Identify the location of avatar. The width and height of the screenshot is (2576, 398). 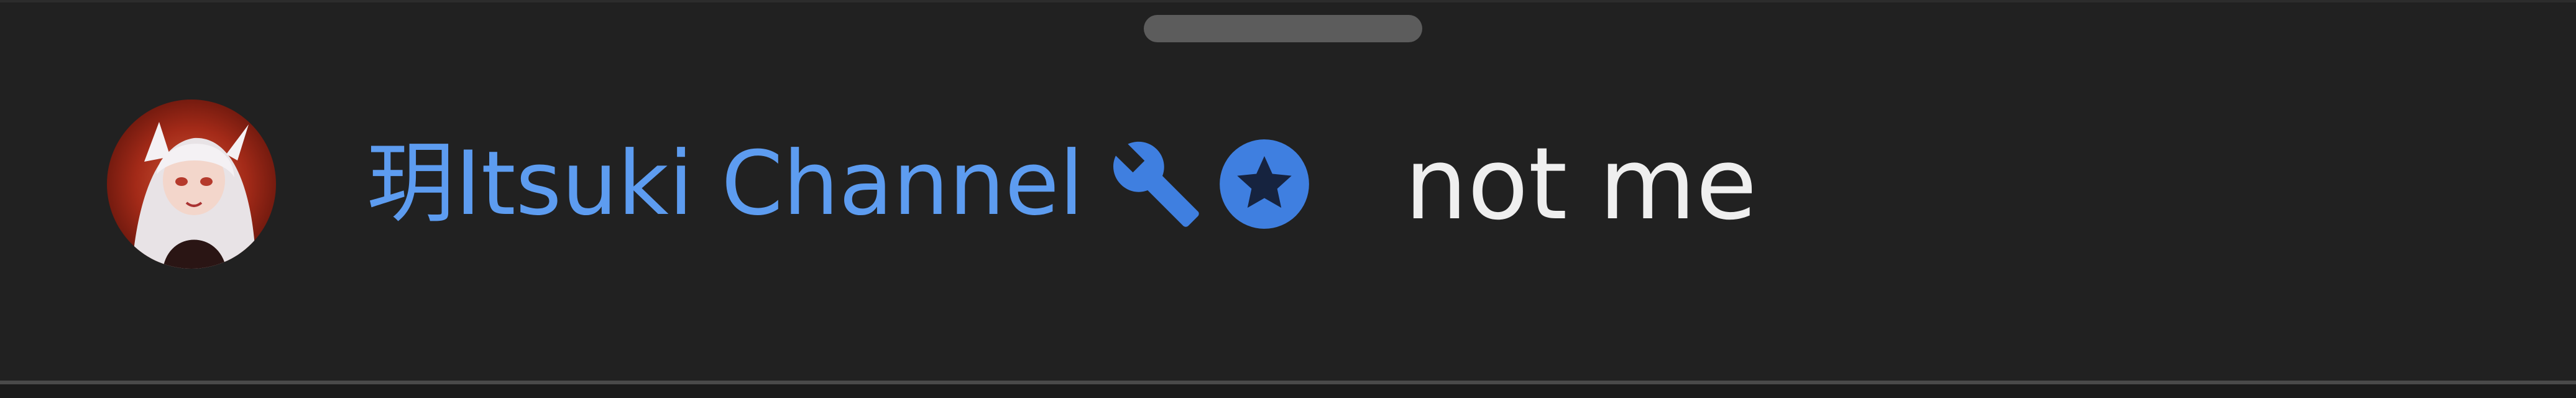
(191, 184).